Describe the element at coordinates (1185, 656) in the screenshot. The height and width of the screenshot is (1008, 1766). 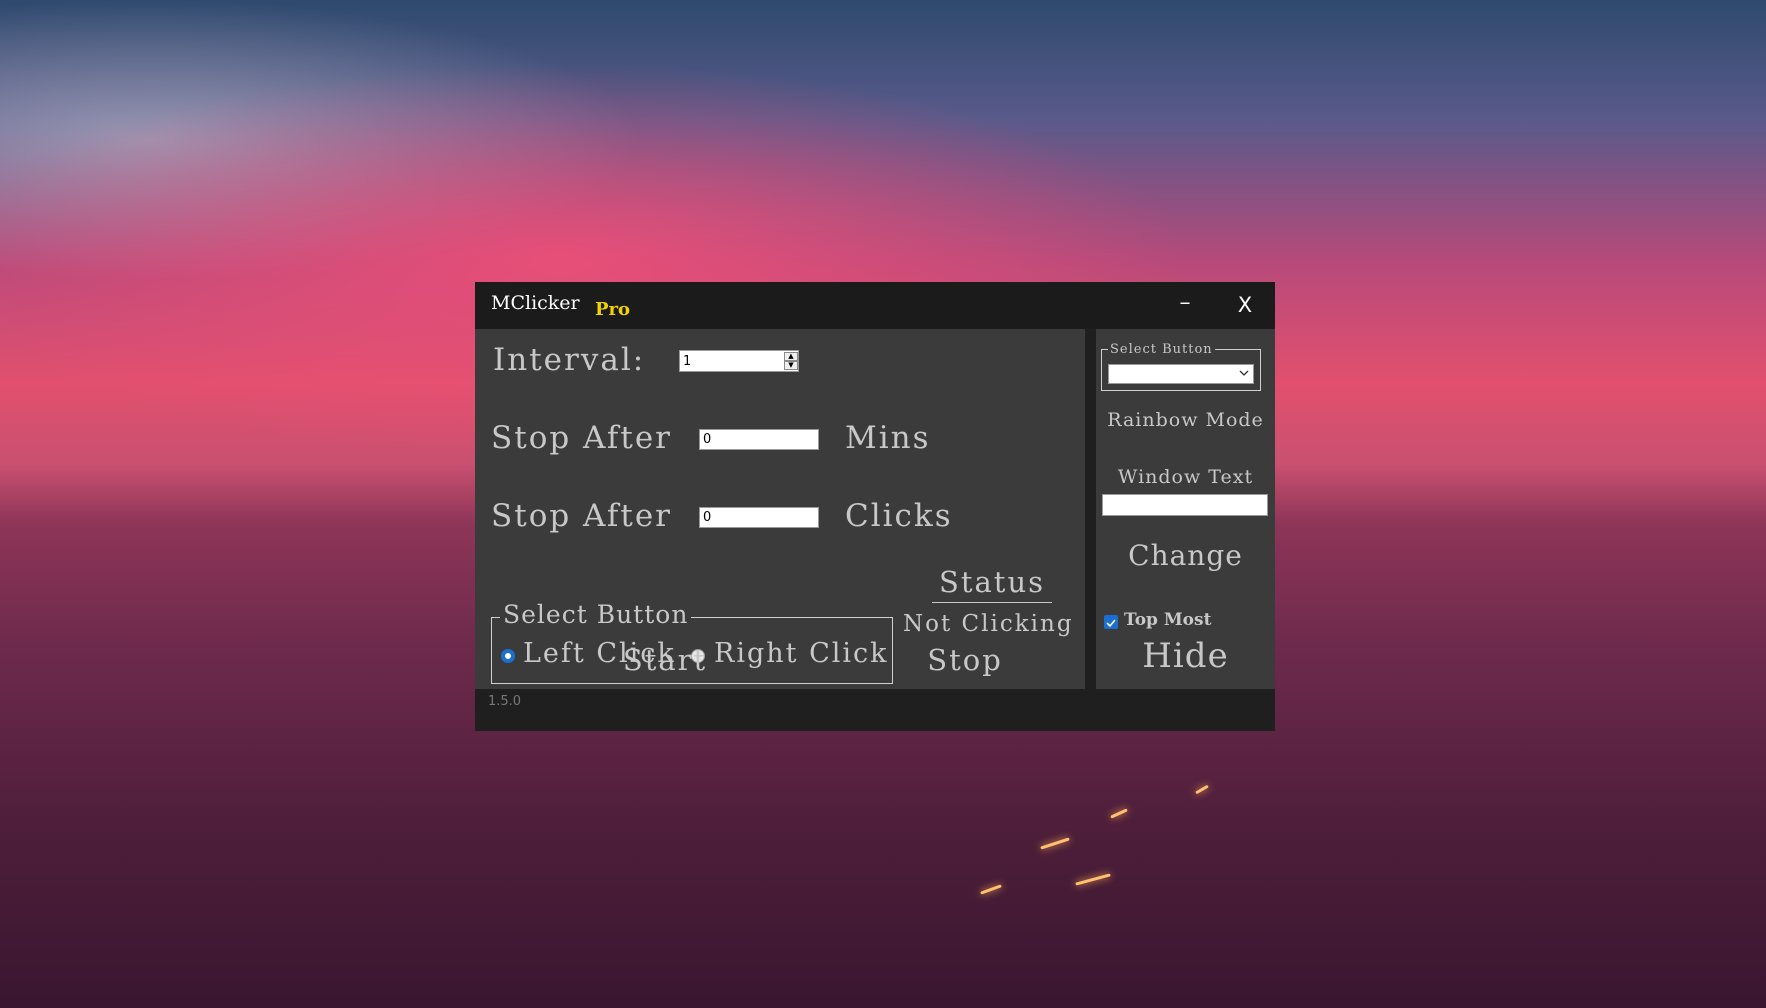
I see `hide-button: Hide` at that location.